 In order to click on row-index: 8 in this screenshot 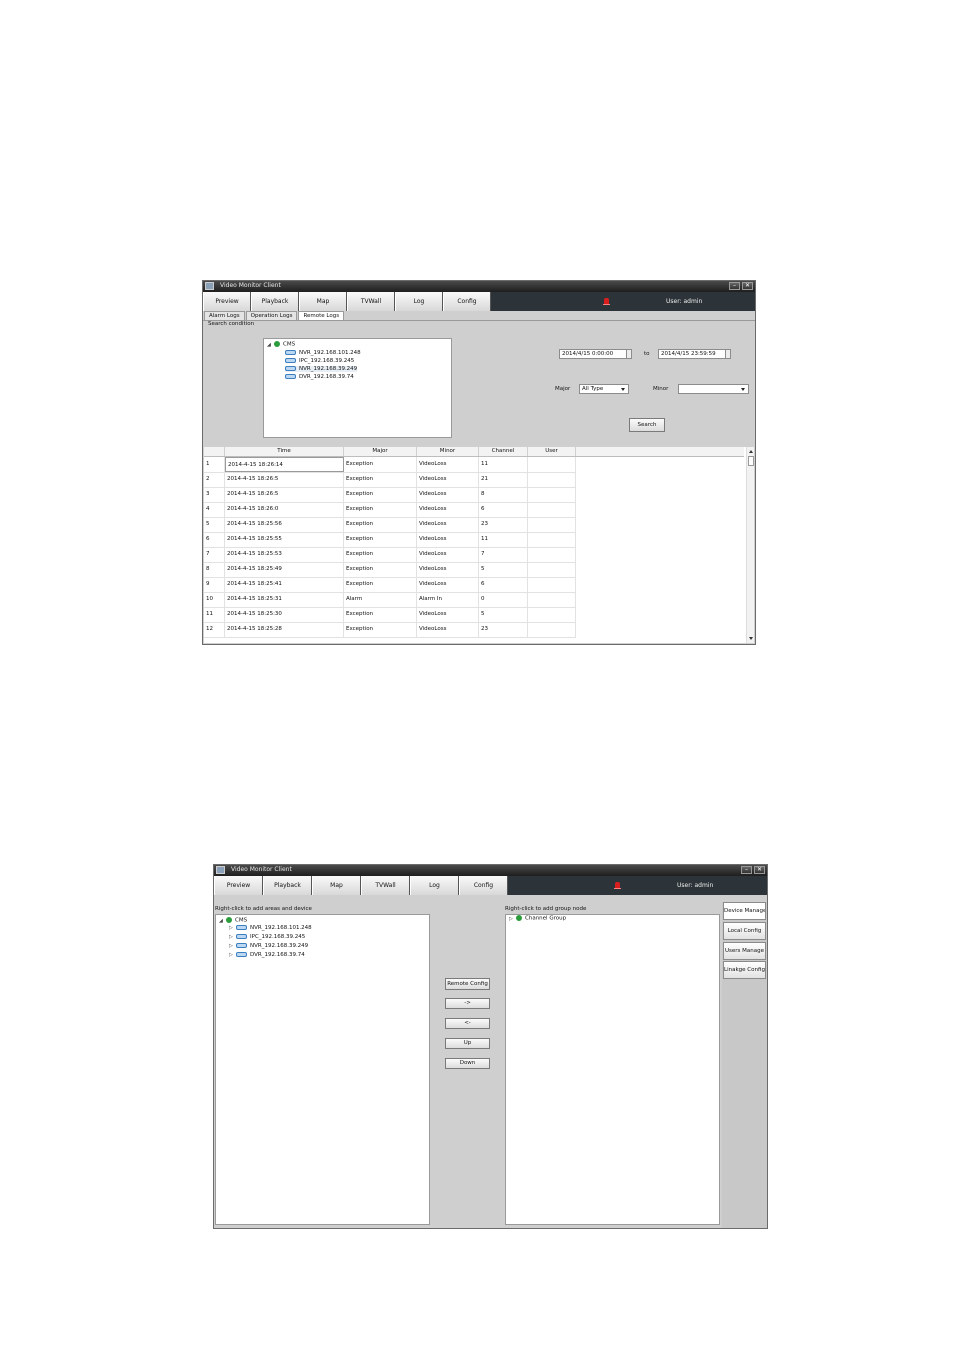, I will do `click(214, 569)`.